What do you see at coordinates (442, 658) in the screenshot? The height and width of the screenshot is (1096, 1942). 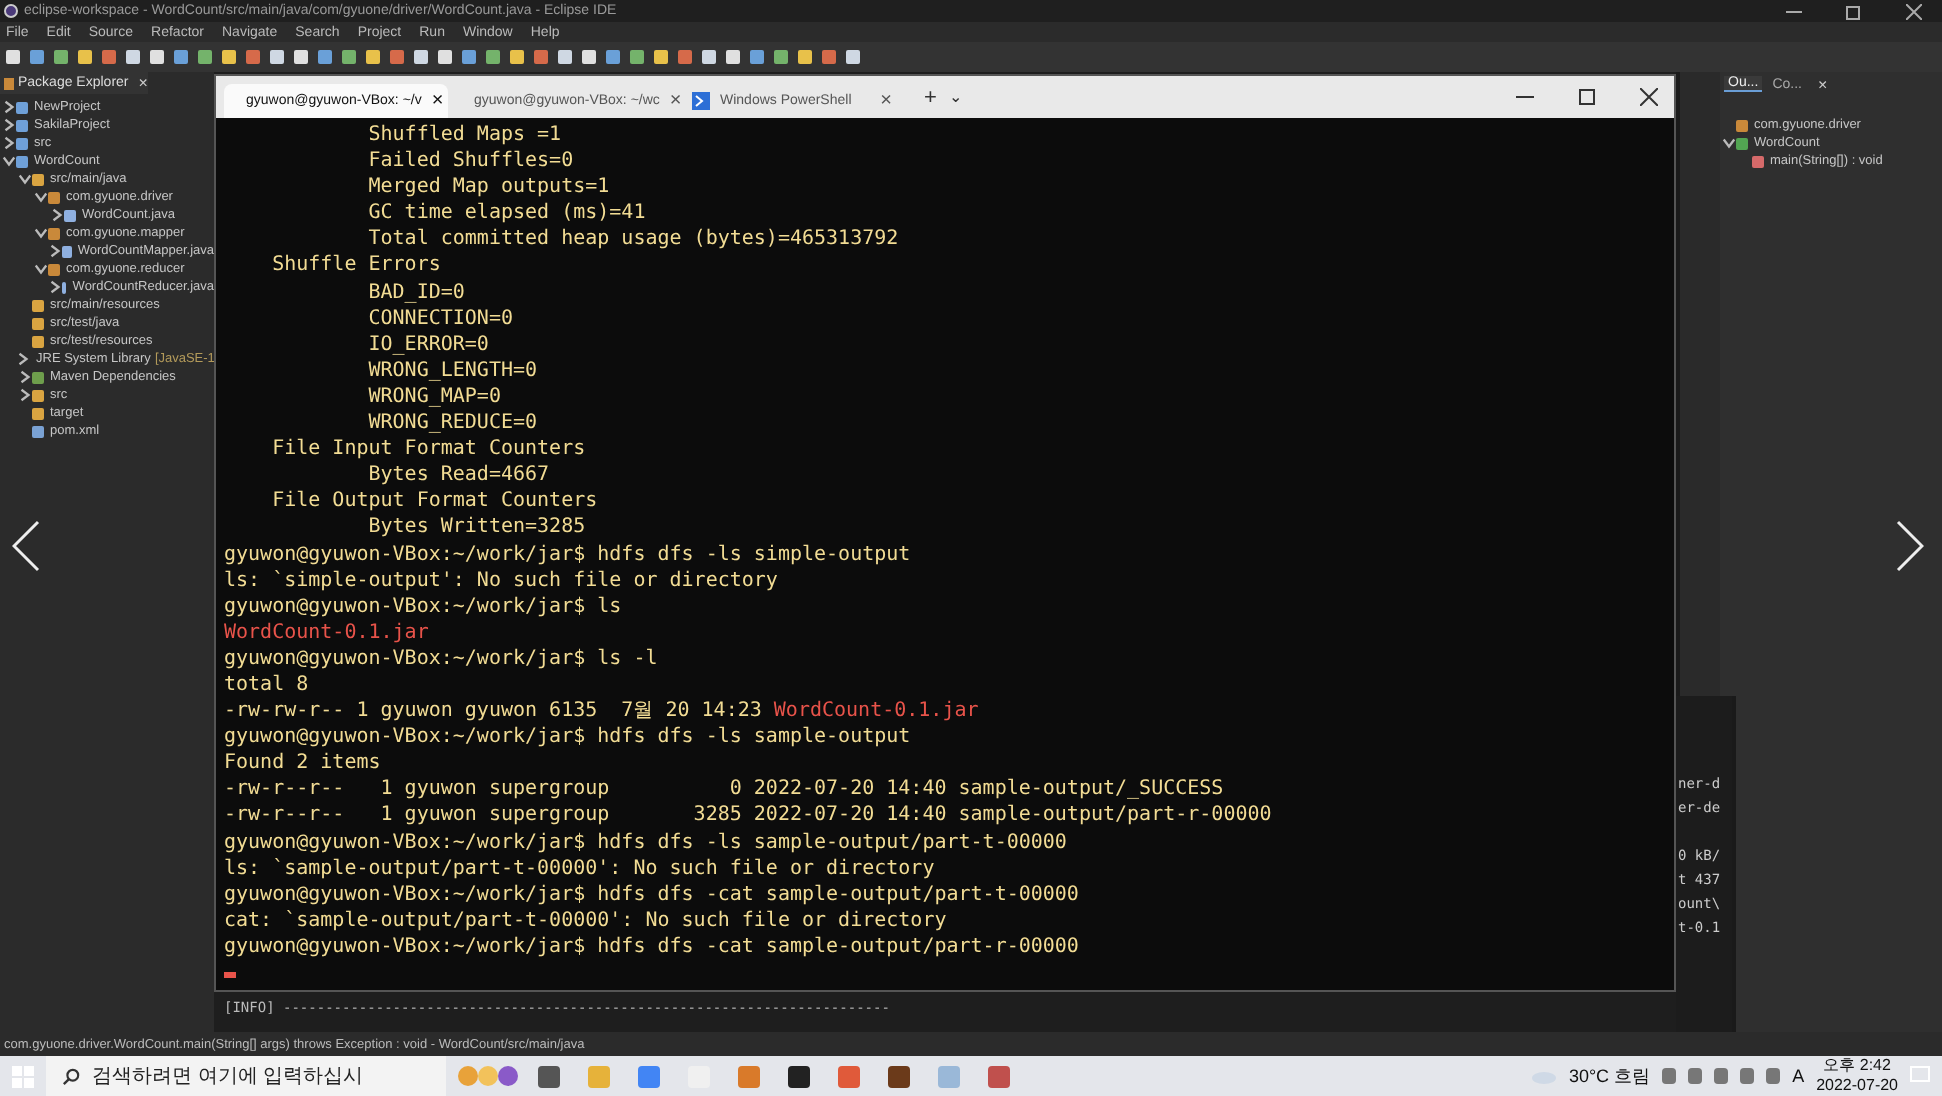 I see `terminal-line: gyuwon@gyuwon-VBox:~/work/jar$ ls -l` at bounding box center [442, 658].